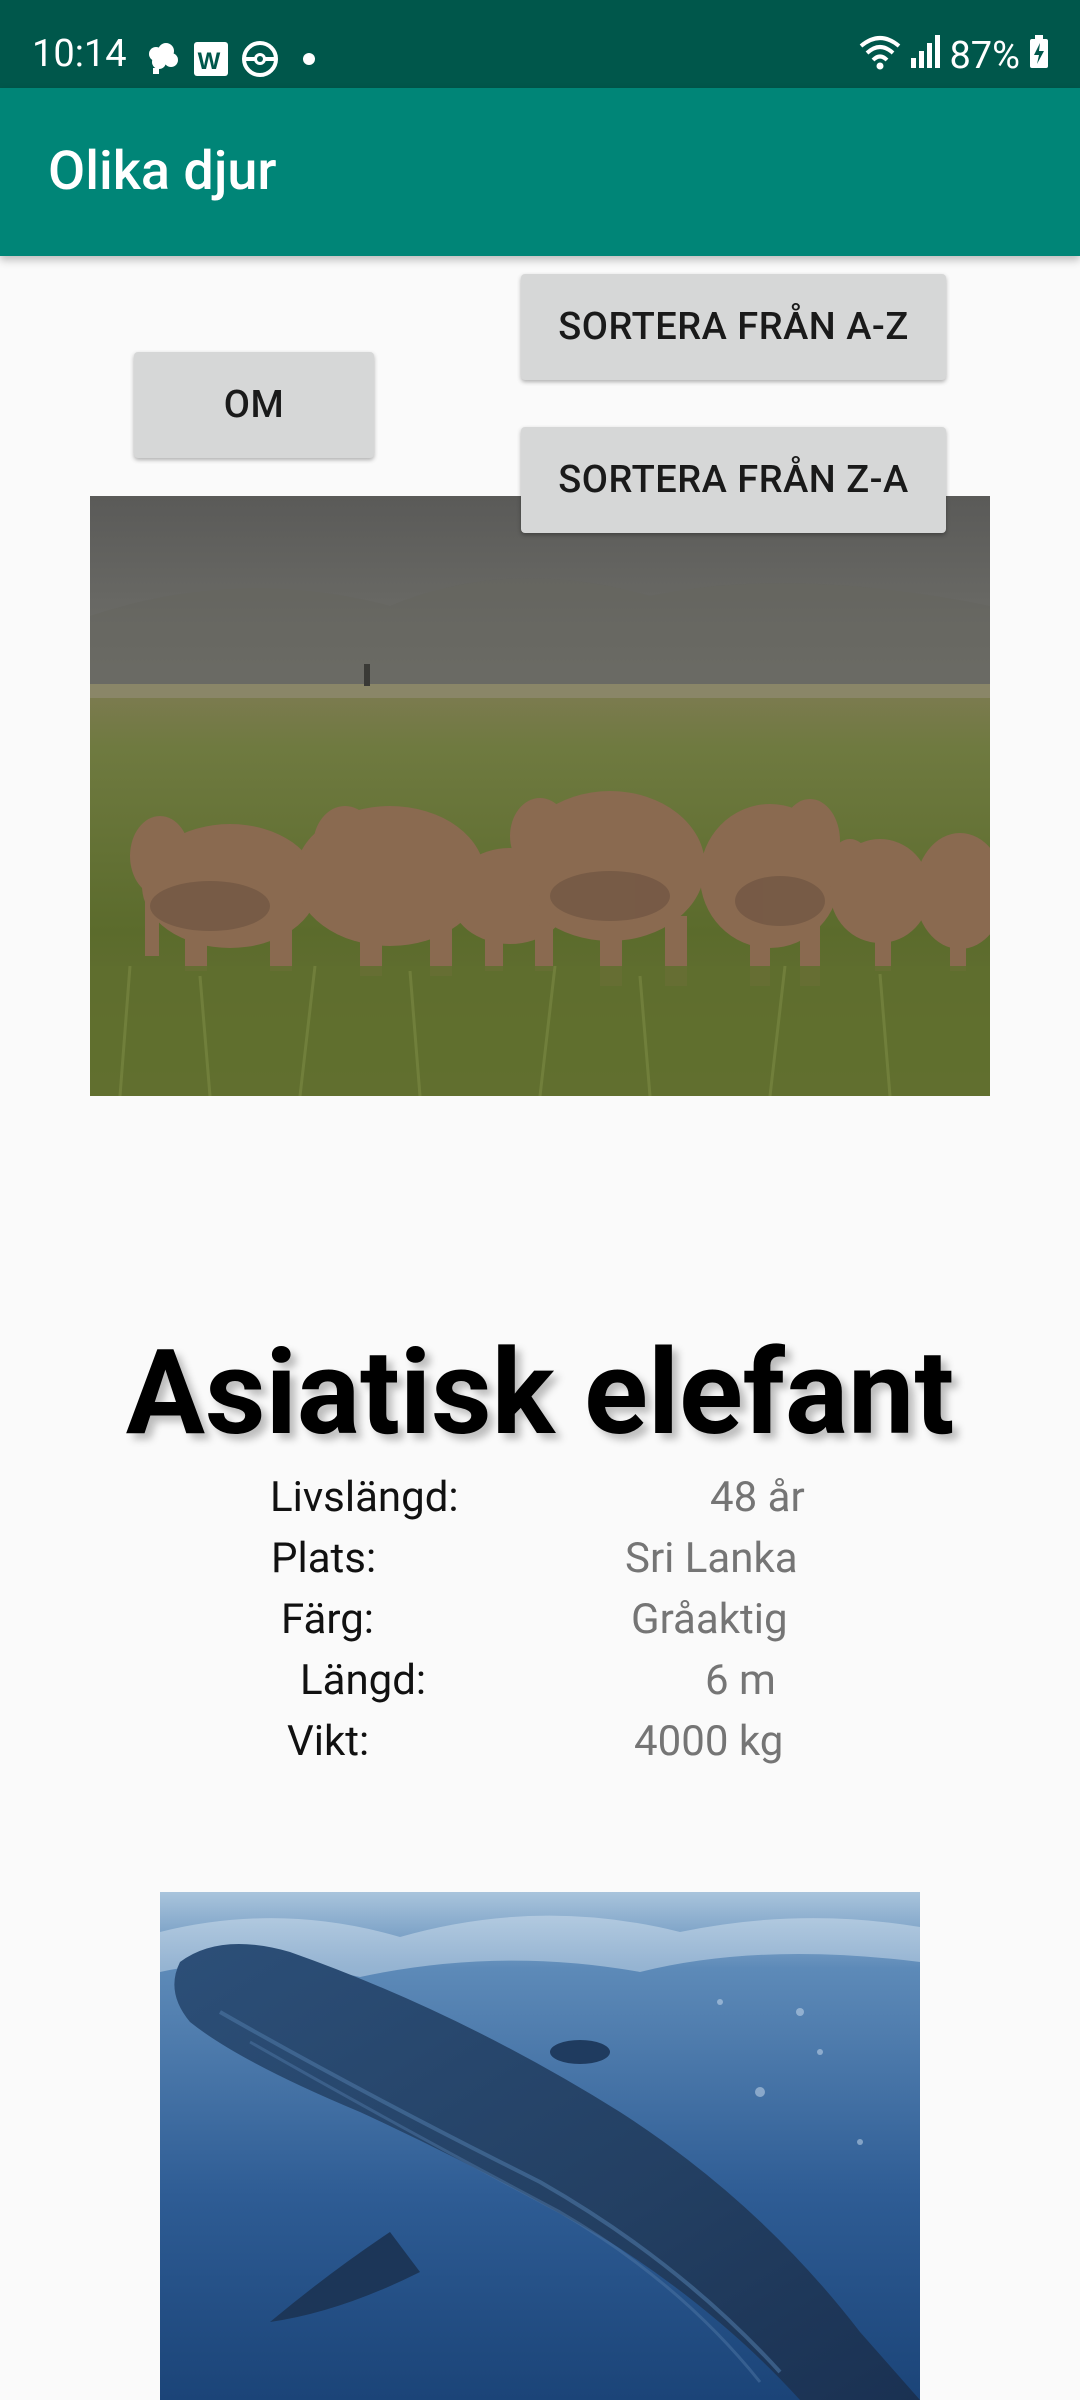 Image resolution: width=1080 pixels, height=2400 pixels. I want to click on info-label-weight: Vikt:, so click(328, 1741).